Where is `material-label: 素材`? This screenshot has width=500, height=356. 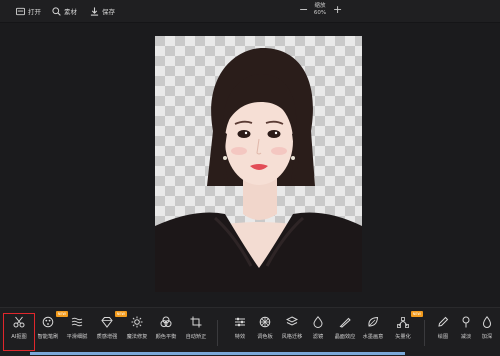
material-label: 素材 is located at coordinates (70, 12).